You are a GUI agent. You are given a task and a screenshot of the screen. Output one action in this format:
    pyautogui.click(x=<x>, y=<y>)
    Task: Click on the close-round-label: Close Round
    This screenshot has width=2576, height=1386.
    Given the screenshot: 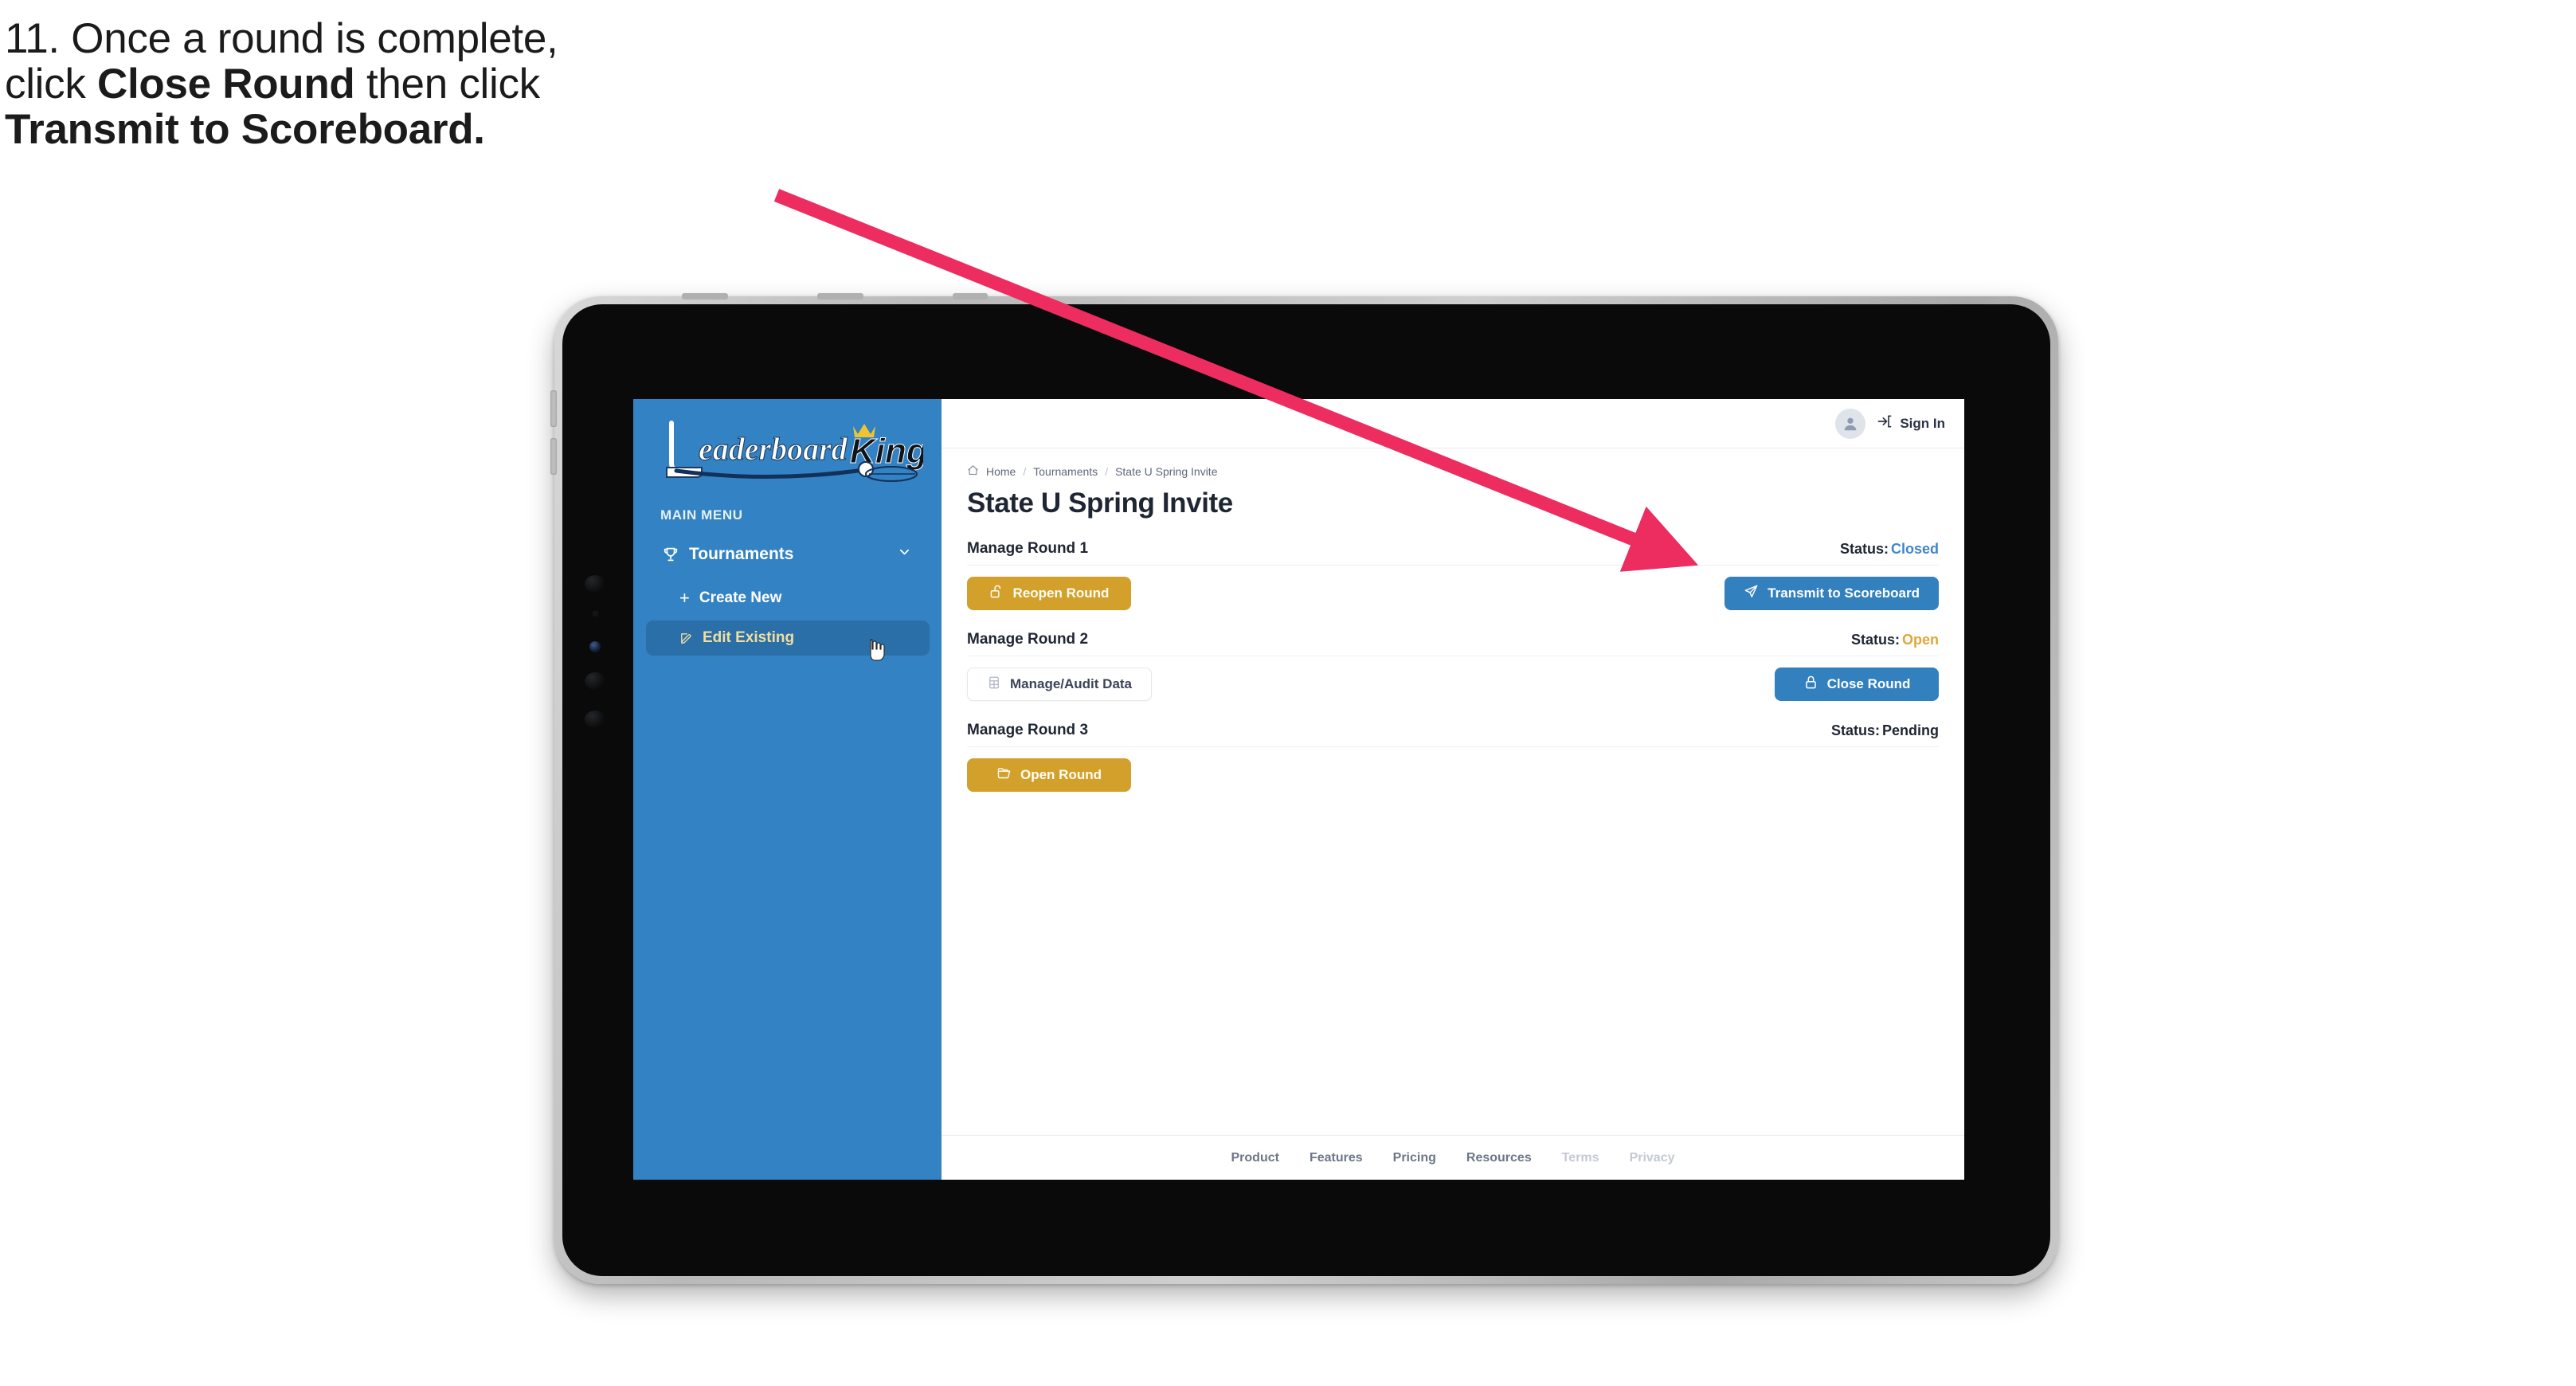 What is the action you would take?
    pyautogui.click(x=1868, y=683)
    